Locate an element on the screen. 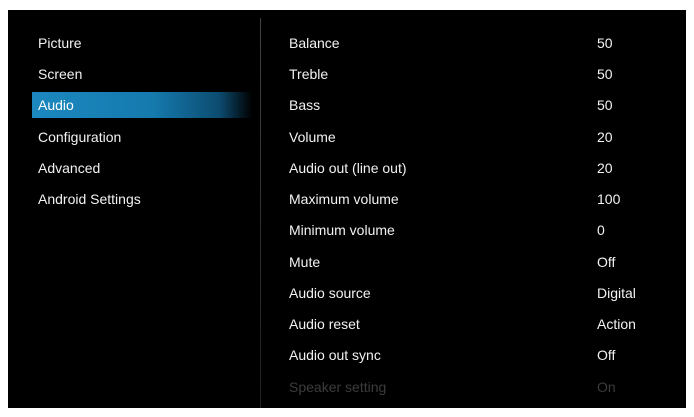  setting-label: Treble is located at coordinates (309, 74).